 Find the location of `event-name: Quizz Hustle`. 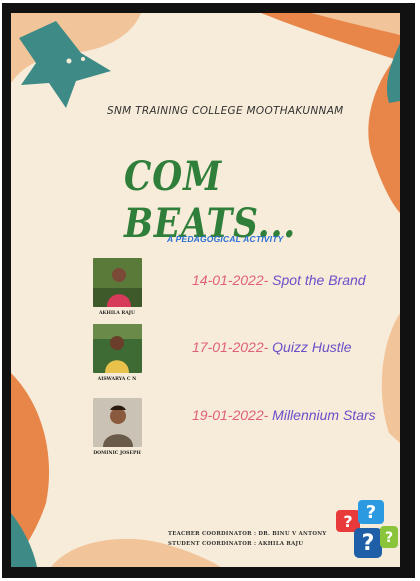

event-name: Quizz Hustle is located at coordinates (310, 347).